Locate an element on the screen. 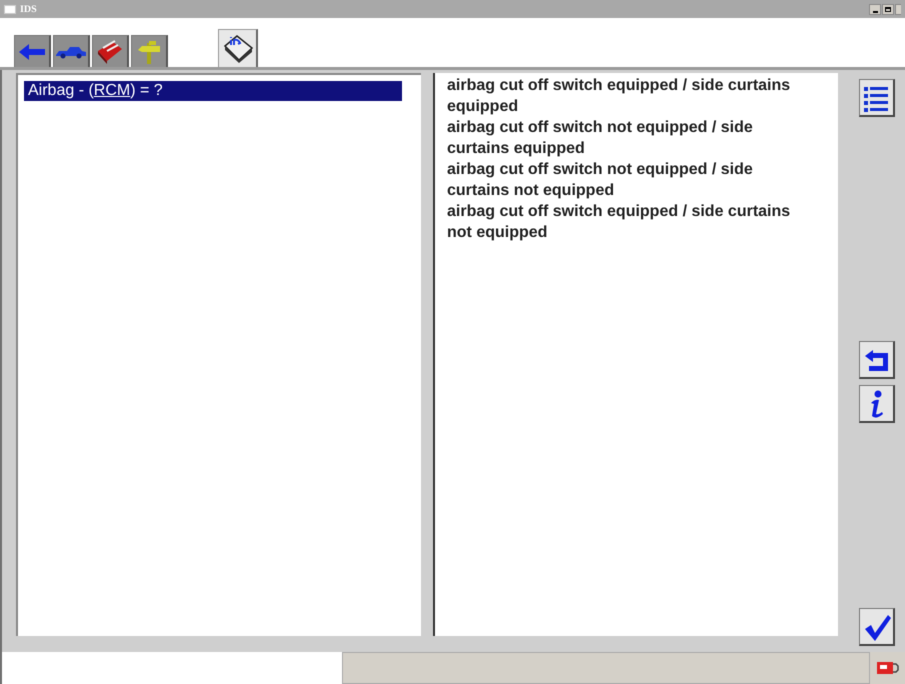 This screenshot has height=684, width=905. maximize-button is located at coordinates (888, 9).